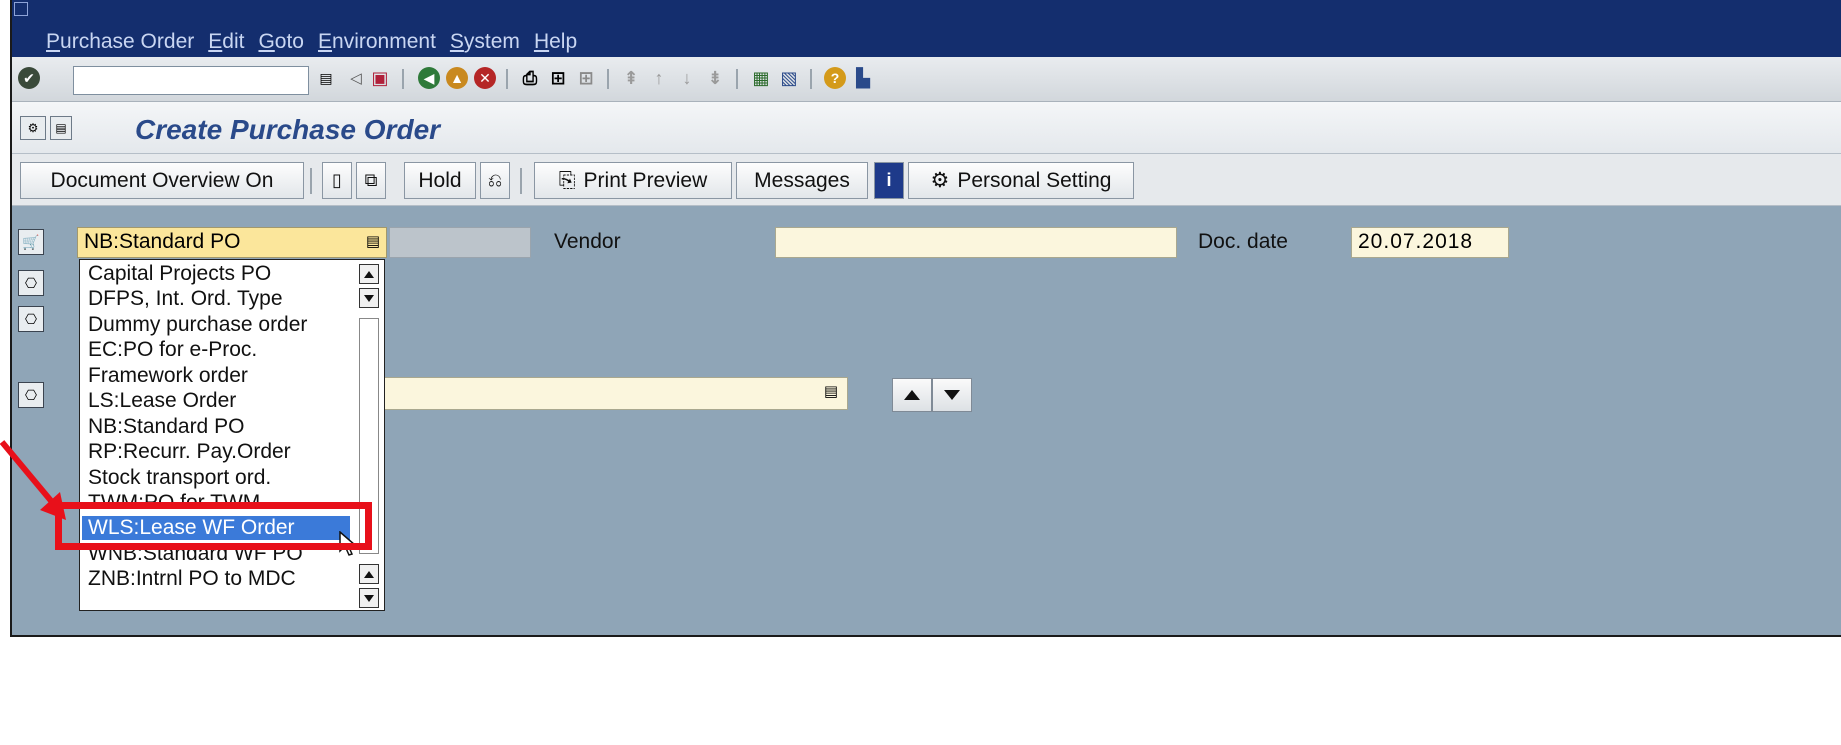 This screenshot has width=1841, height=745. What do you see at coordinates (189, 452) in the screenshot?
I see `list-item: RP:Recurr. Pay.Order` at bounding box center [189, 452].